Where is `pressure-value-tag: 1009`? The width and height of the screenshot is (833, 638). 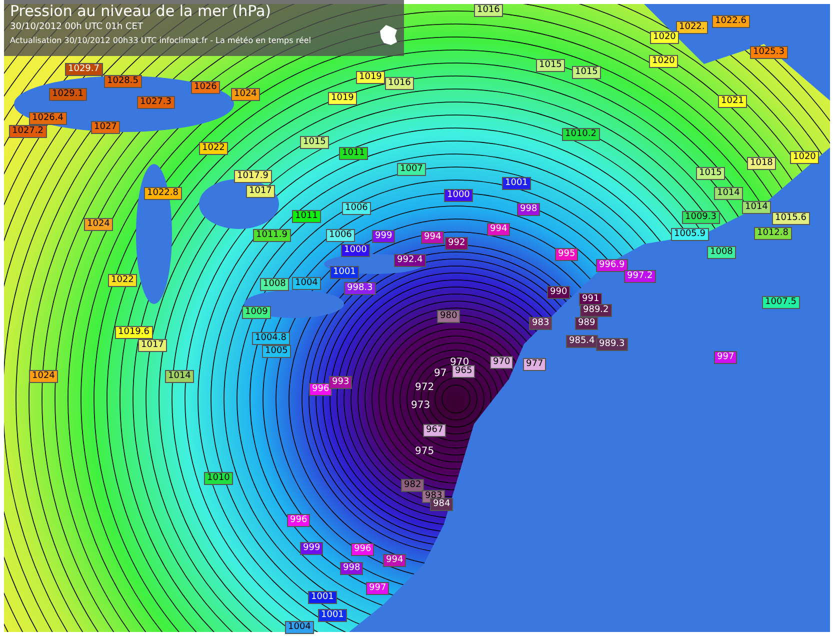 pressure-value-tag: 1009 is located at coordinates (256, 312).